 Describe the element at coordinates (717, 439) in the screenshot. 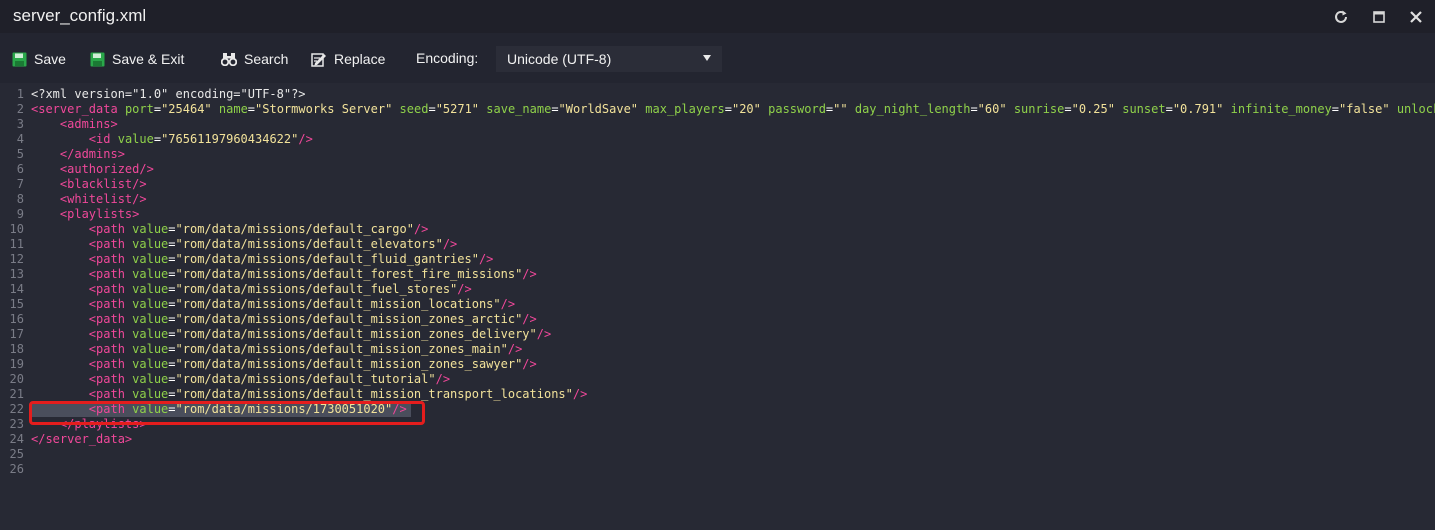

I see `code-line: 24 </server_data>` at that location.